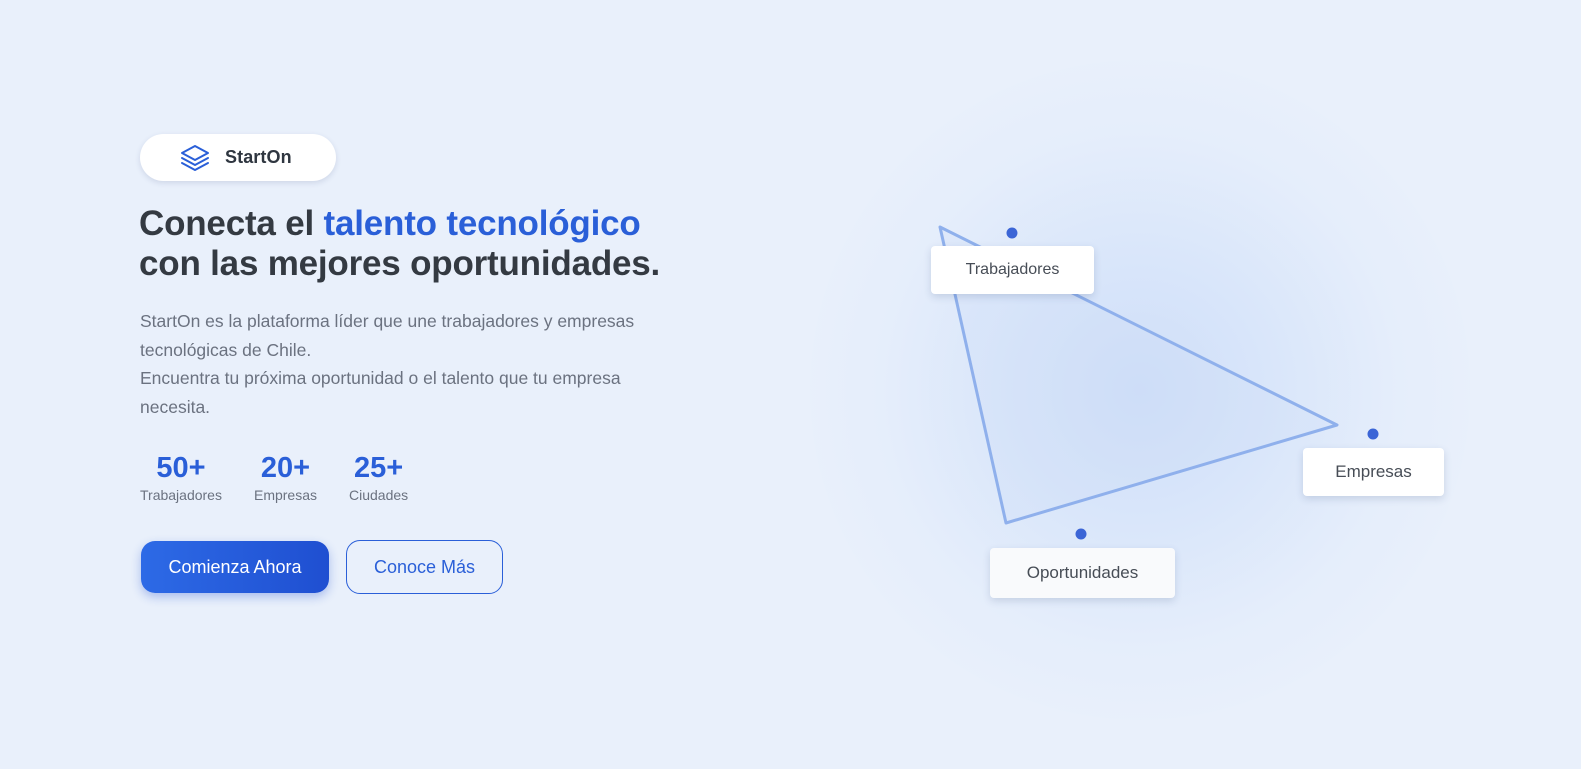  Describe the element at coordinates (1081, 534) in the screenshot. I see `node-dot-oportunidades` at that location.